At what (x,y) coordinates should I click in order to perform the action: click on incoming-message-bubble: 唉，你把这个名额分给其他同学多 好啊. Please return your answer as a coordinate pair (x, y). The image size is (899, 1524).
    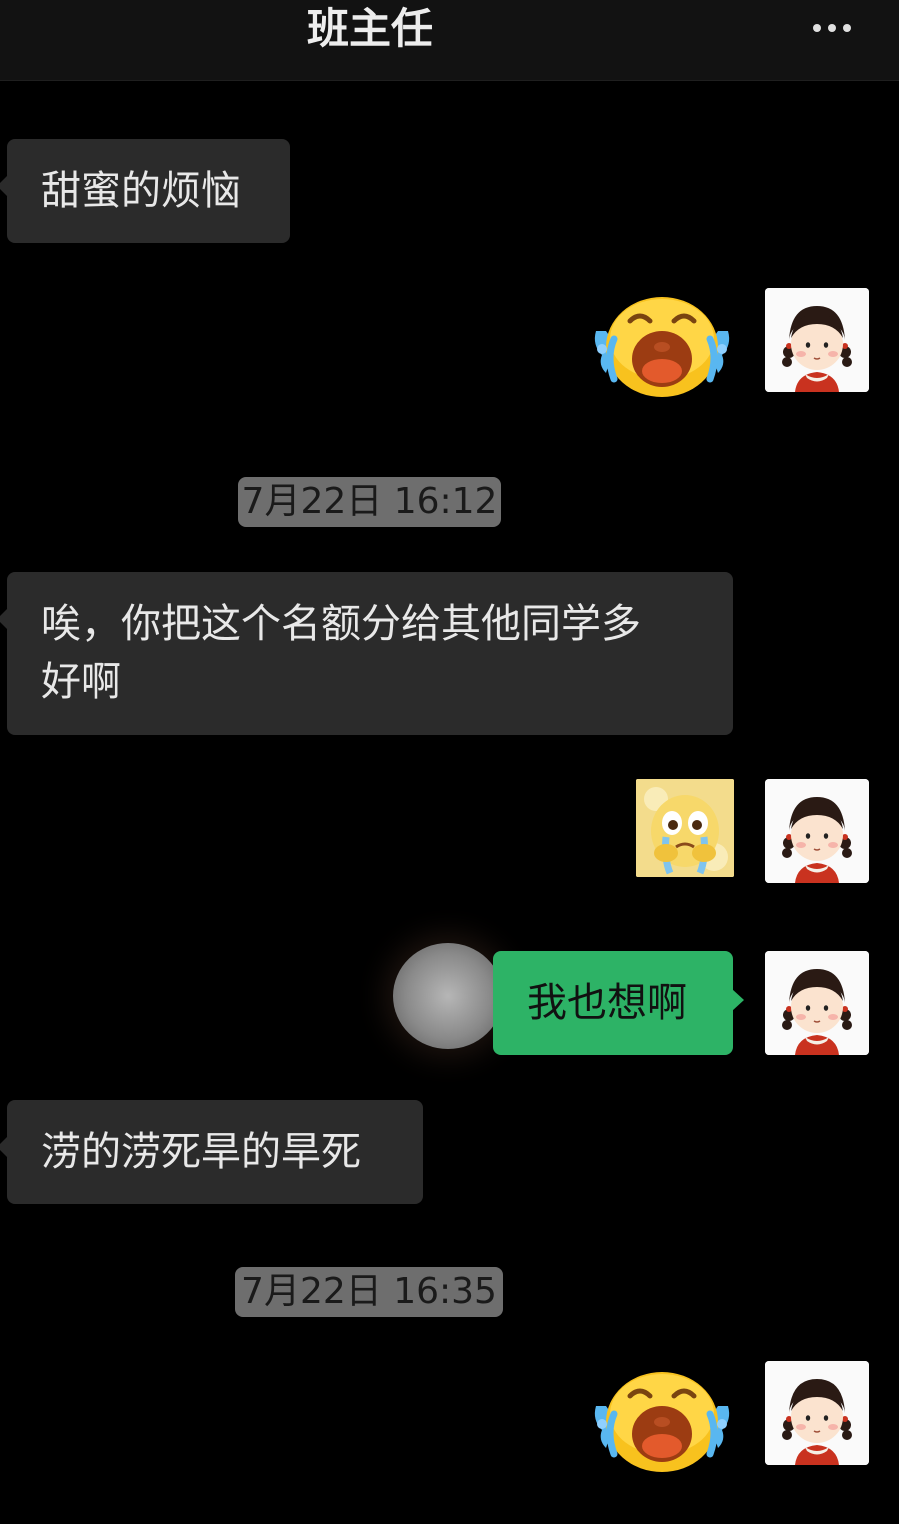
    Looking at the image, I should click on (366, 653).